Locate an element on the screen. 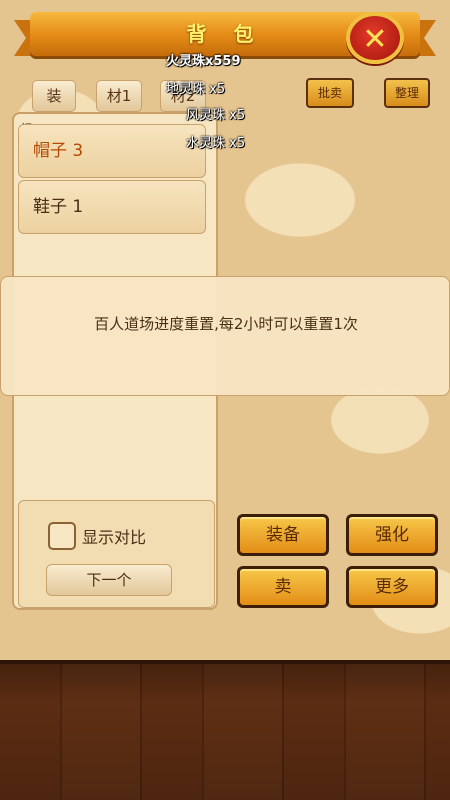  batch-sell-button: 批卖 is located at coordinates (330, 93).